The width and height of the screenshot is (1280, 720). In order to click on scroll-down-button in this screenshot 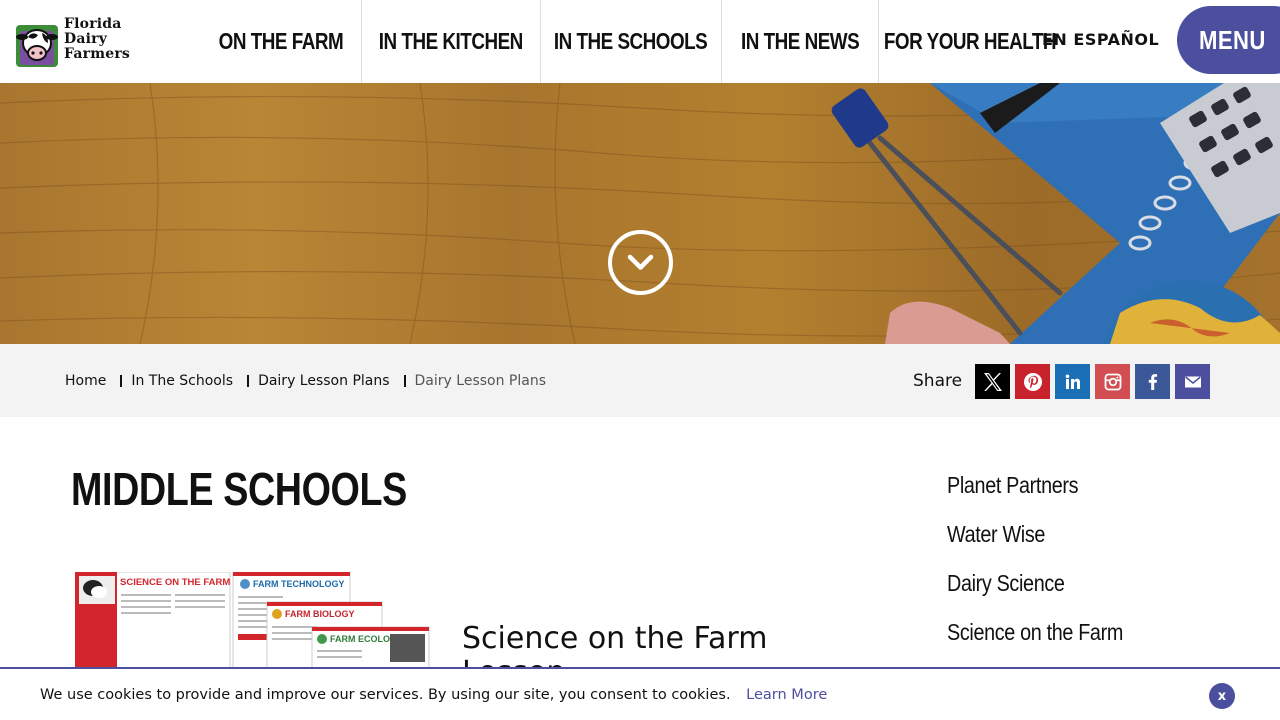, I will do `click(640, 262)`.